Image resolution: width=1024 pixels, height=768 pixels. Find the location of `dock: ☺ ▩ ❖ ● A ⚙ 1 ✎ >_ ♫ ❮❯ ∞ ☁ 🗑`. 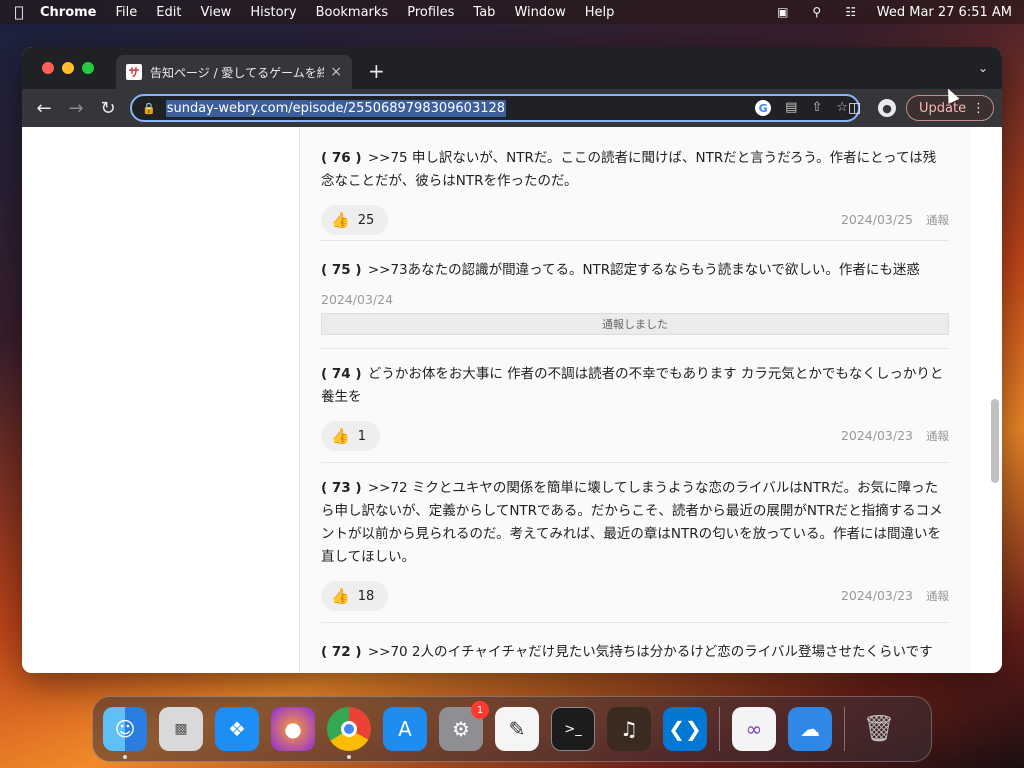

dock: ☺ ▩ ❖ ● A ⚙ 1 ✎ >_ ♫ ❮❯ ∞ ☁ 🗑 is located at coordinates (512, 729).